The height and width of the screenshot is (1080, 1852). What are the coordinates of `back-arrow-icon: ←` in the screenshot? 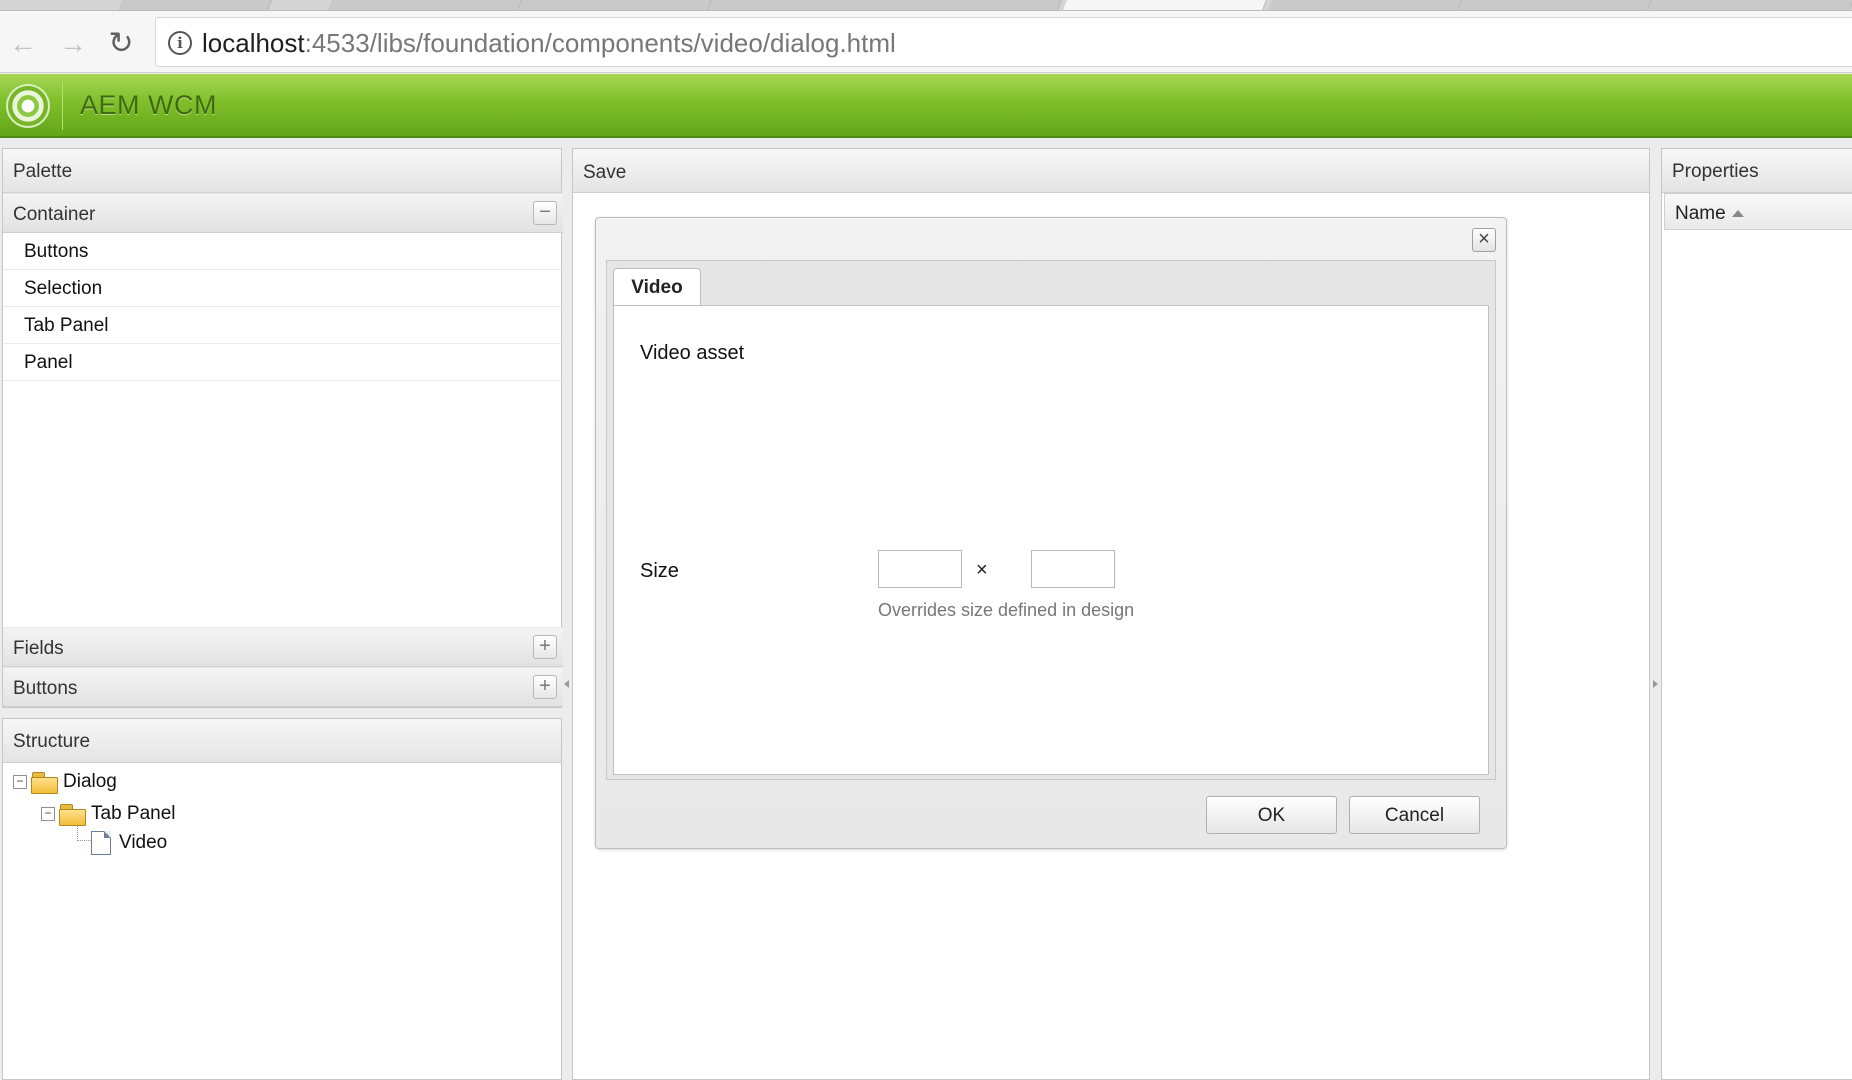 It's located at (23, 44).